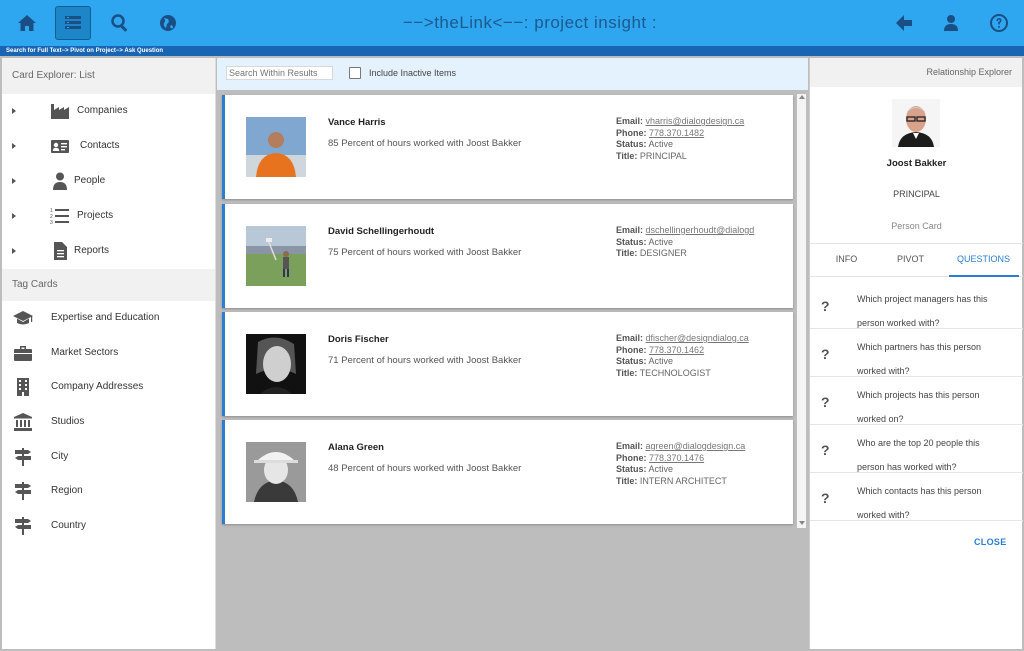  What do you see at coordinates (60, 216) in the screenshot?
I see `numbered-list-icon: 123` at bounding box center [60, 216].